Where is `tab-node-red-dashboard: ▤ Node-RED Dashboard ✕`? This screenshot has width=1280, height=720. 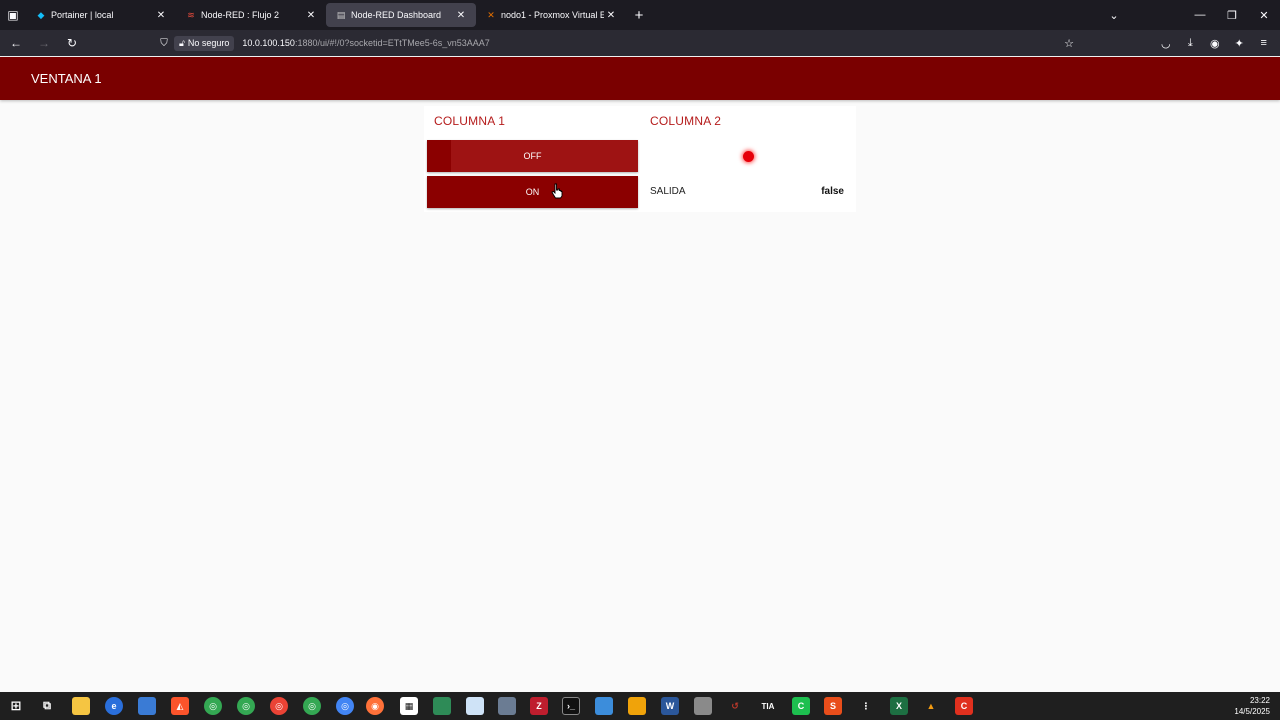 tab-node-red-dashboard: ▤ Node-RED Dashboard ✕ is located at coordinates (401, 15).